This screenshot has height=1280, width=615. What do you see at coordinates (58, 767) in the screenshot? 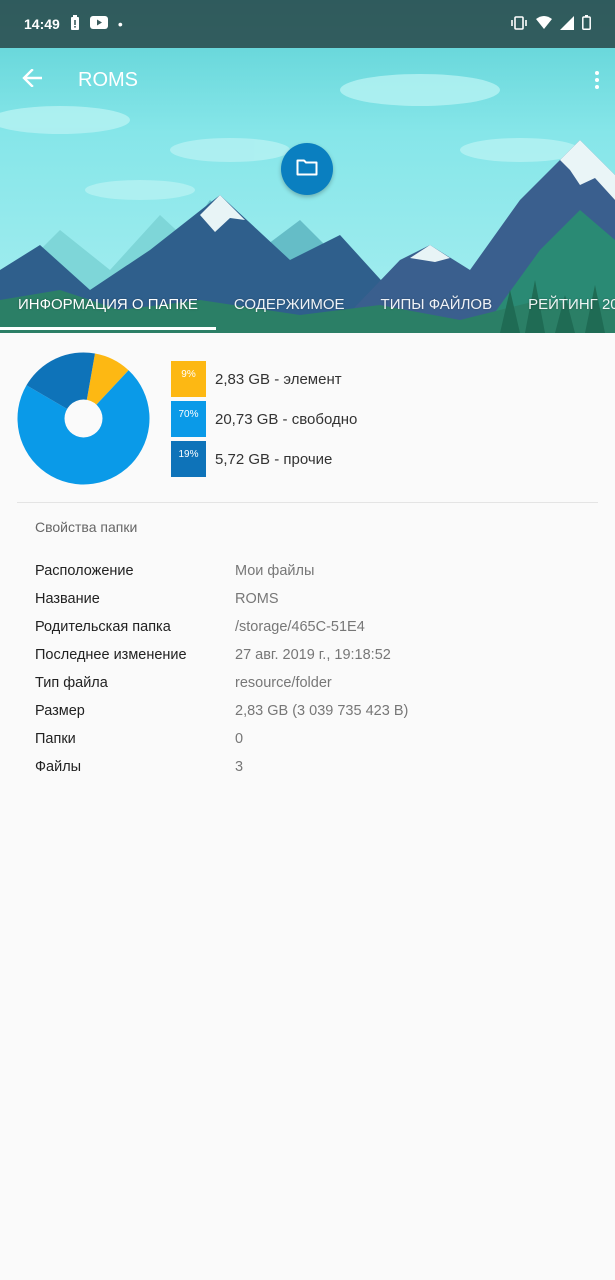
I see `property-label: Файлы` at bounding box center [58, 767].